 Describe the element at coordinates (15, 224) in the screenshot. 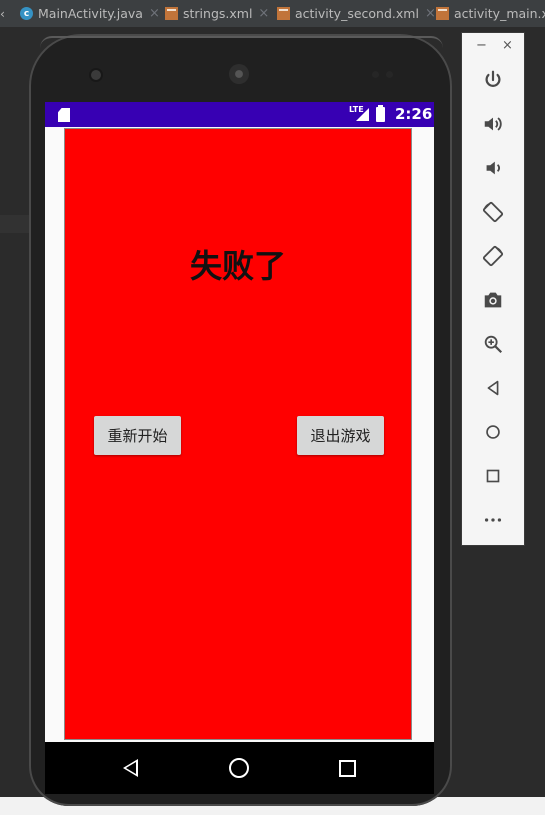

I see `editor-gutter-highlight` at that location.